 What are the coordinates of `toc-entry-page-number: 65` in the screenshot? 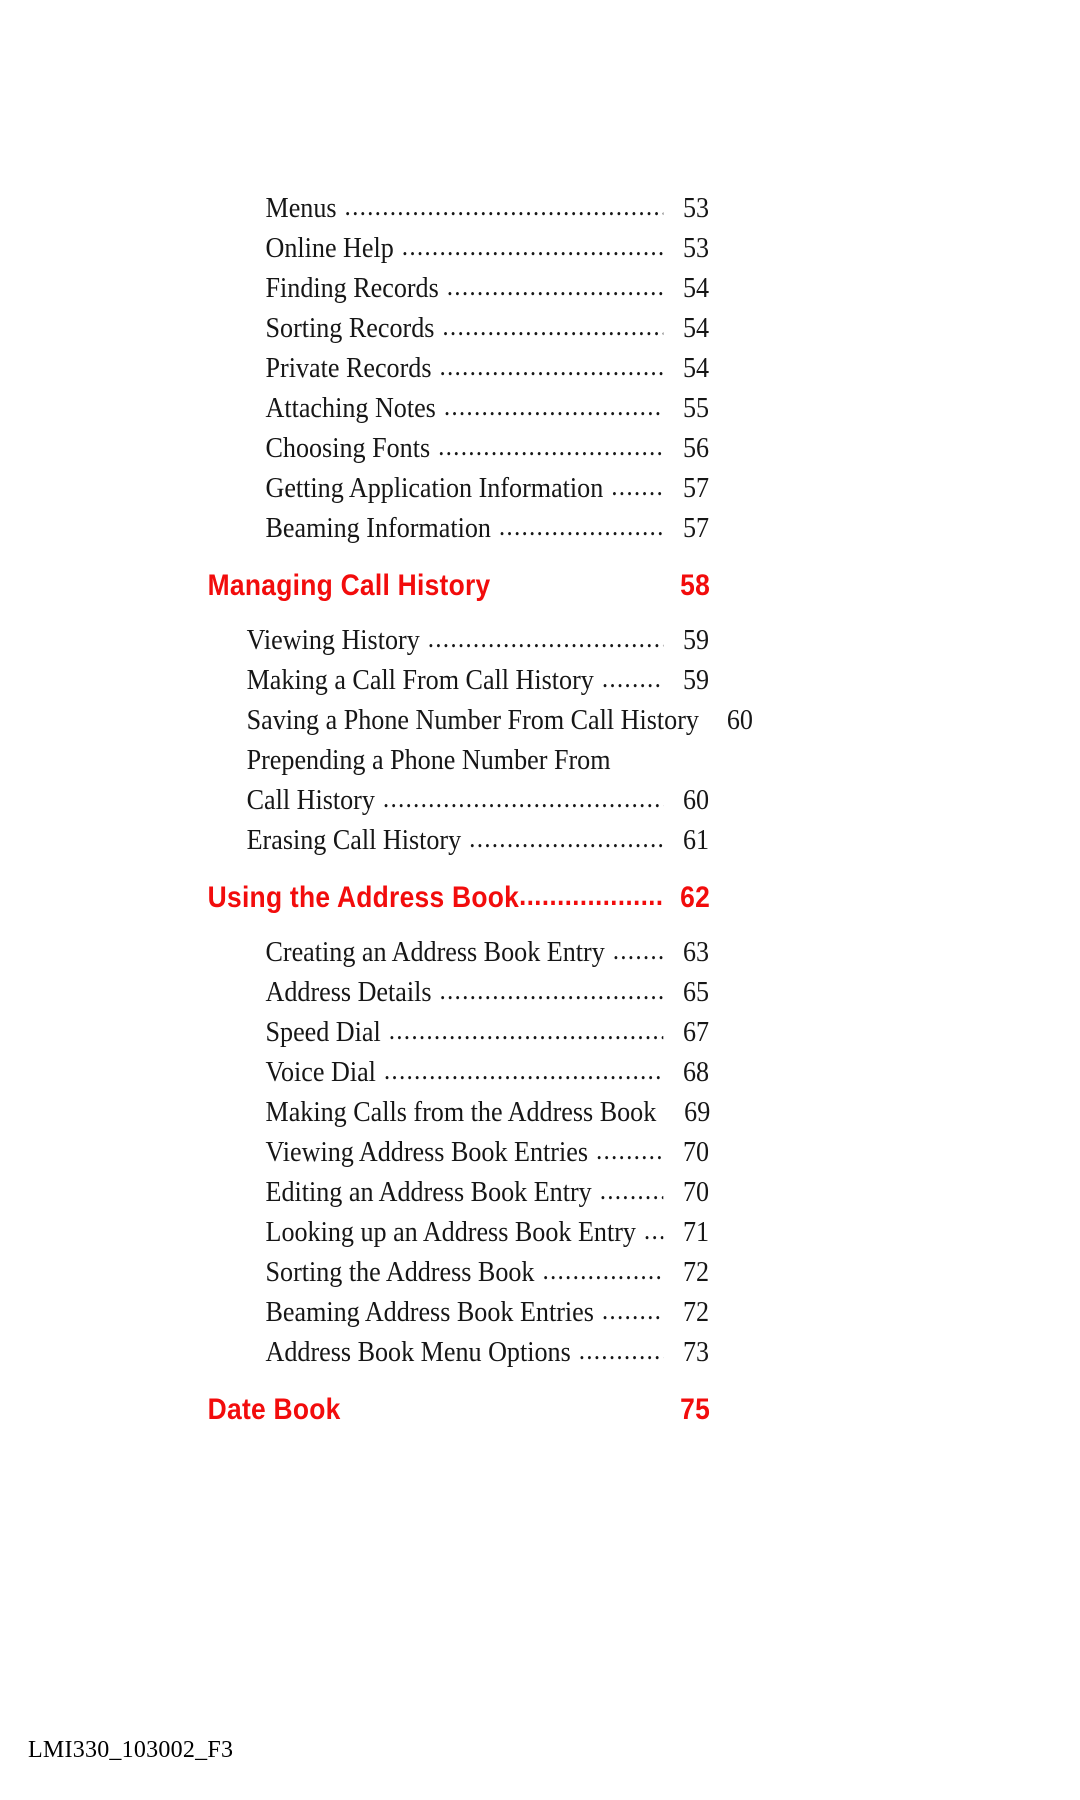 It's located at (696, 992).